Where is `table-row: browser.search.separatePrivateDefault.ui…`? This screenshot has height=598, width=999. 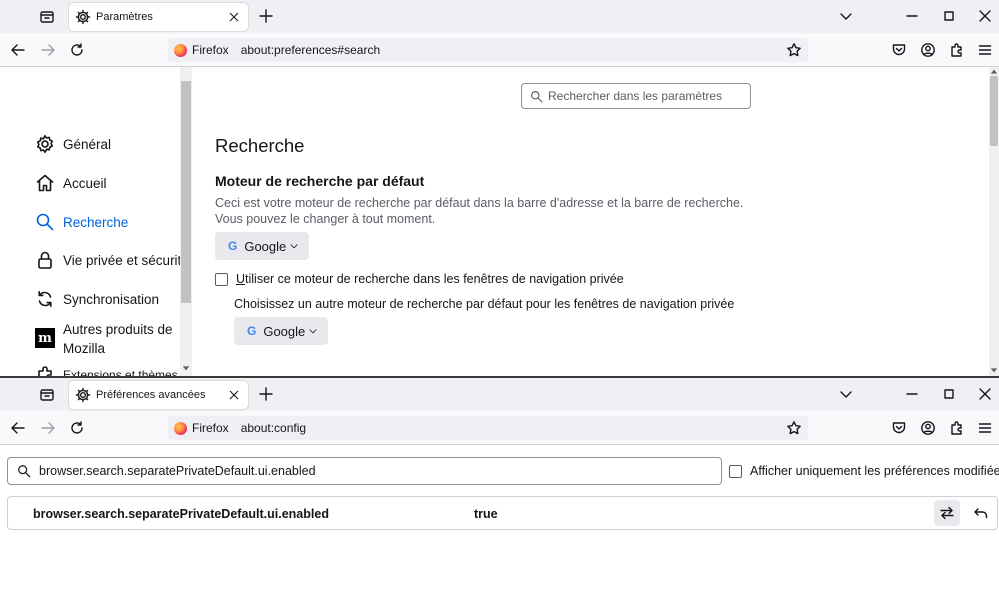
table-row: browser.search.separatePrivateDefault.ui… is located at coordinates (502, 513).